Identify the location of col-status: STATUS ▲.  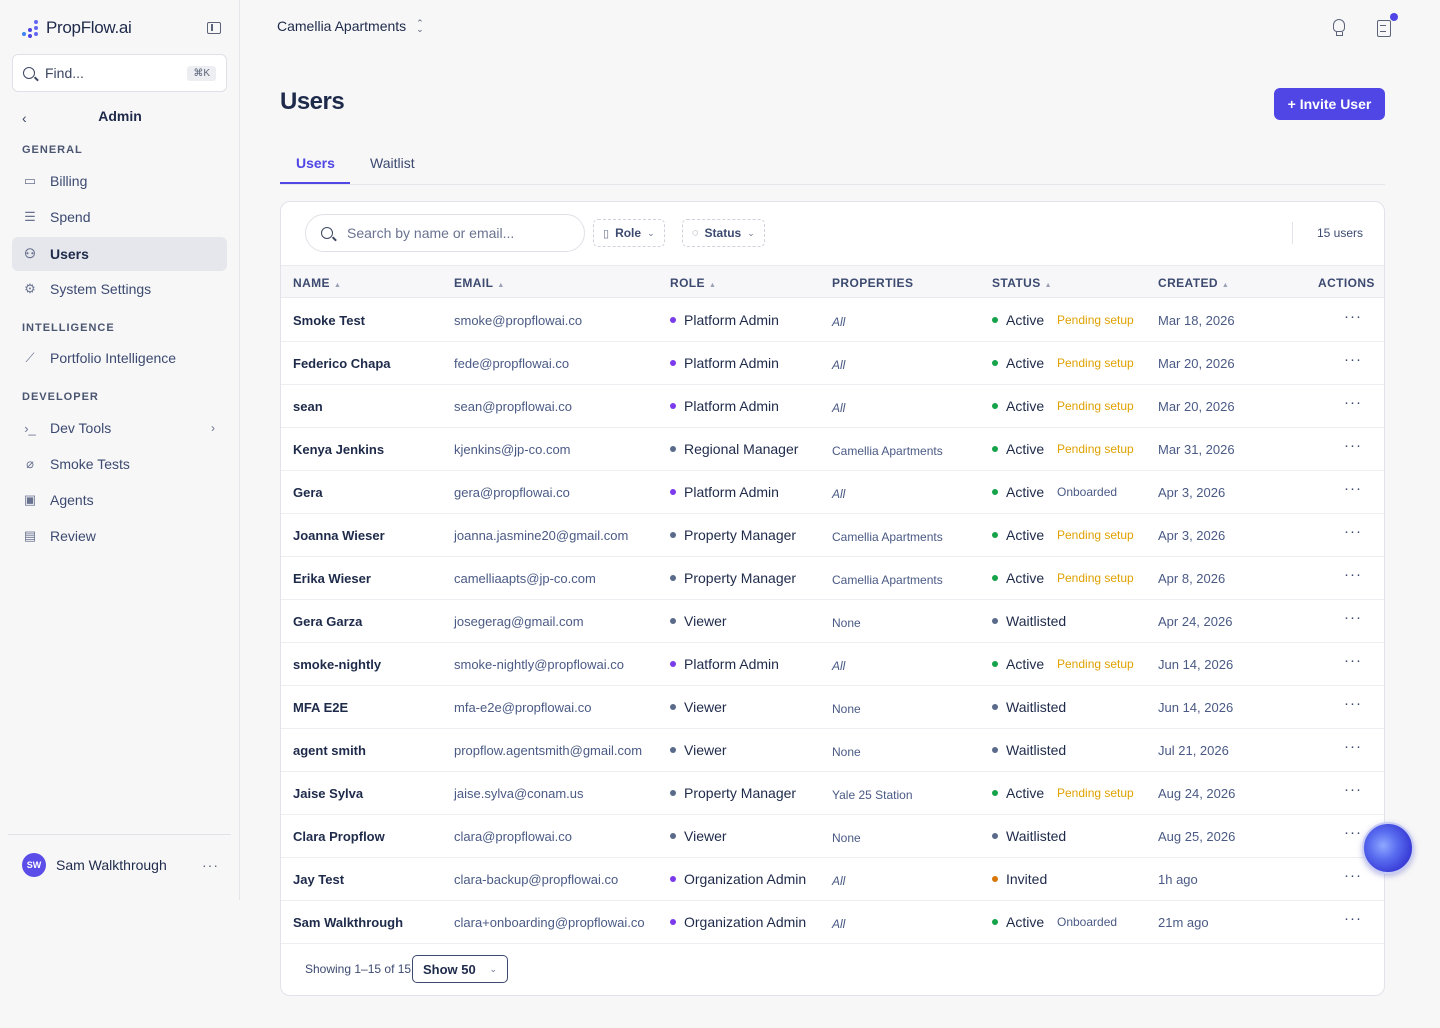
(1022, 283).